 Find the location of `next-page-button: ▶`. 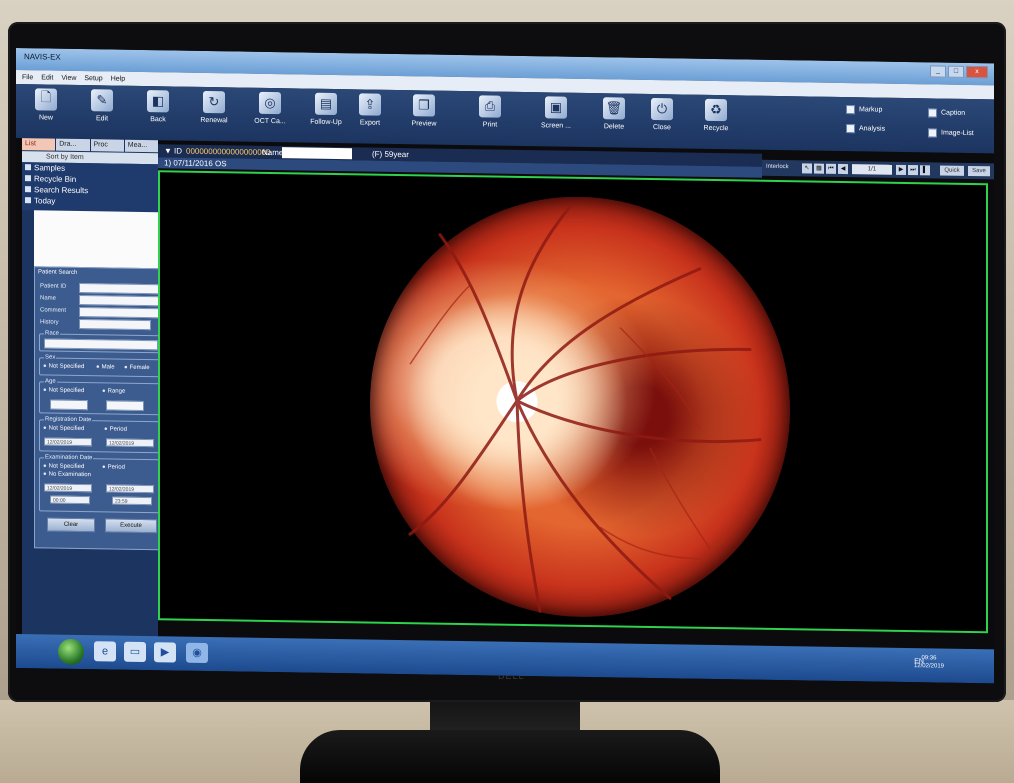

next-page-button: ▶ is located at coordinates (901, 169).